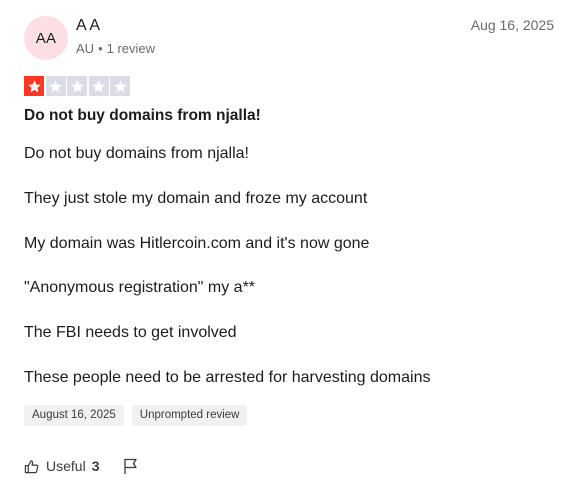 The width and height of the screenshot is (574, 488). Describe the element at coordinates (34, 86) in the screenshot. I see `star-filled-icon` at that location.